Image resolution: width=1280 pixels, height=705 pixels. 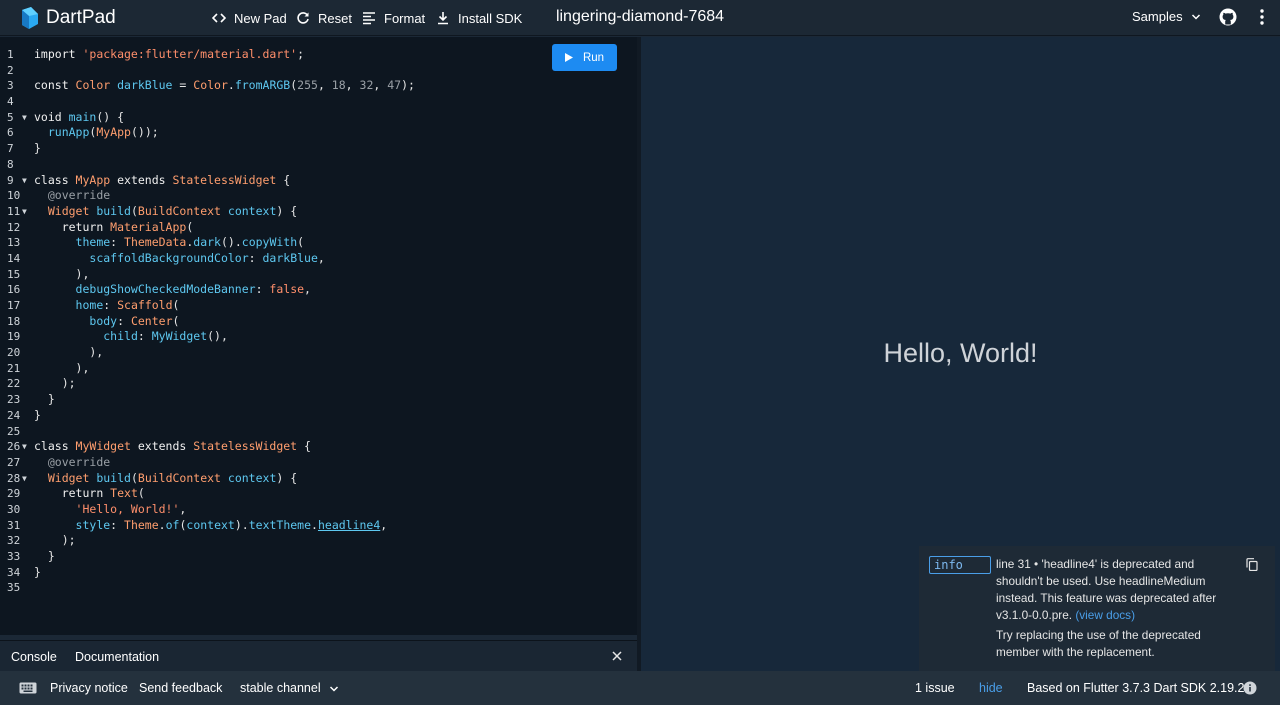 What do you see at coordinates (318, 353) in the screenshot?
I see `code-line: 20 ),` at bounding box center [318, 353].